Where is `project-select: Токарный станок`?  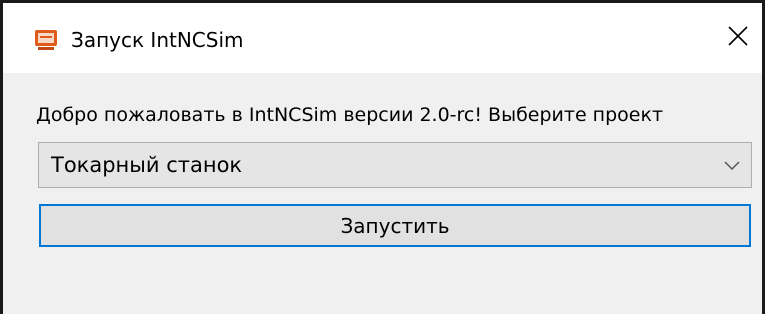 project-select: Токарный станок is located at coordinates (395, 165).